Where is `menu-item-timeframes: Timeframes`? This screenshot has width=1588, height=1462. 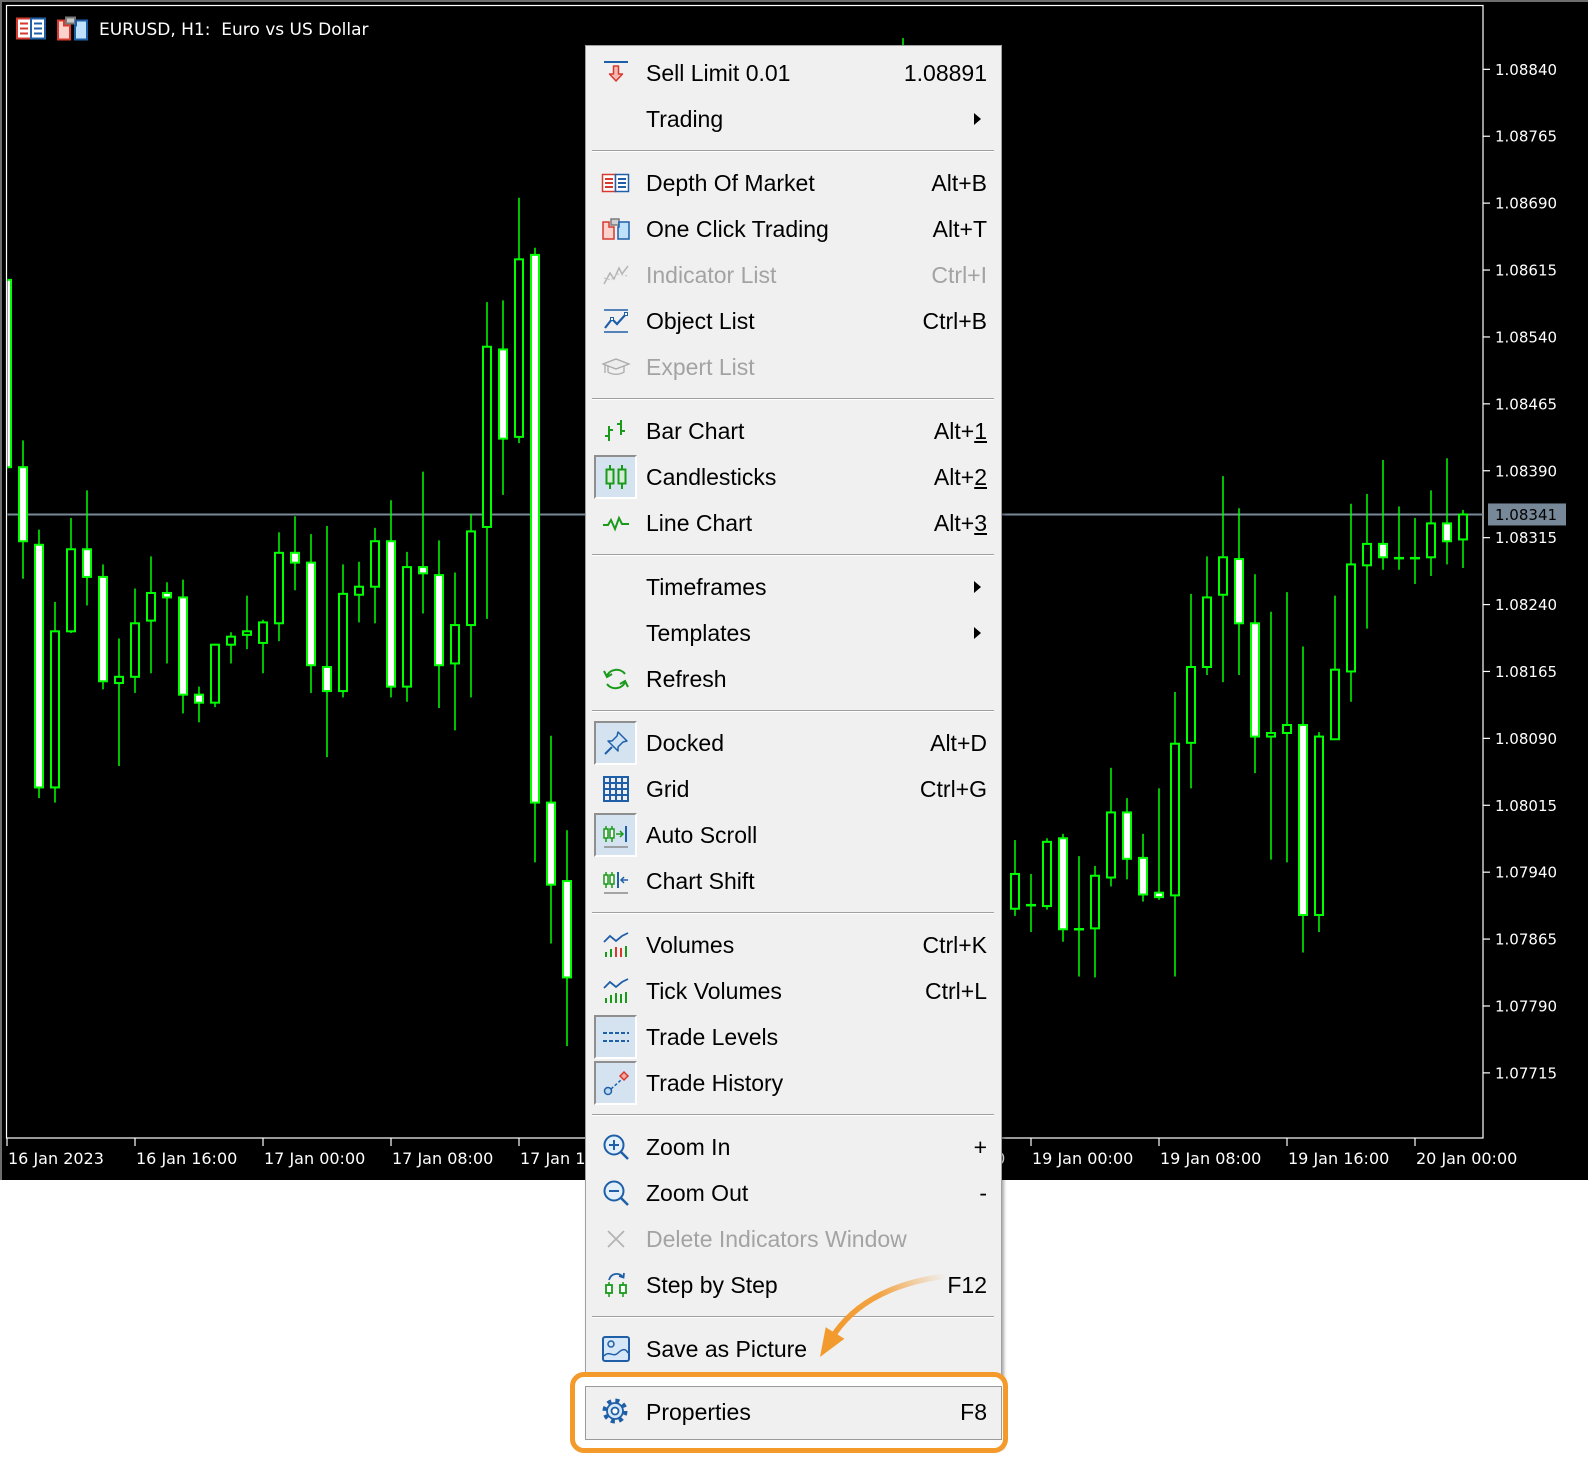
menu-item-timeframes: Timeframes is located at coordinates (793, 587).